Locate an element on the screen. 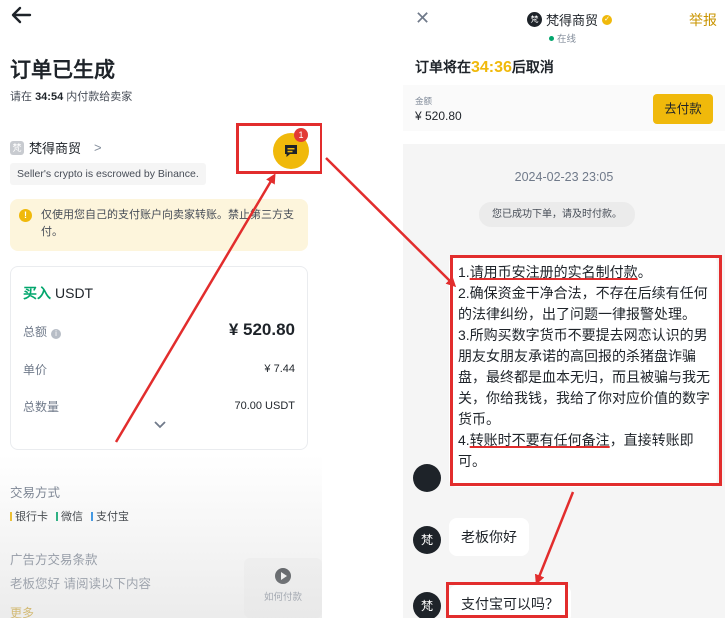 This screenshot has width=725, height=618. back-arrow-icon is located at coordinates (21, 15).